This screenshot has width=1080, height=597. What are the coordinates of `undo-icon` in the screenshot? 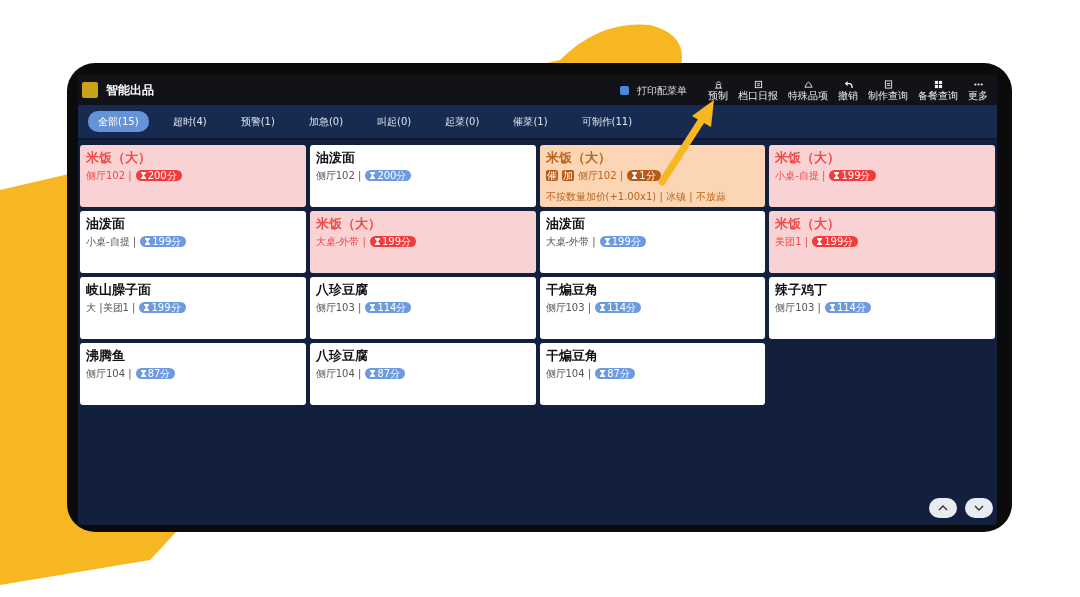 It's located at (848, 84).